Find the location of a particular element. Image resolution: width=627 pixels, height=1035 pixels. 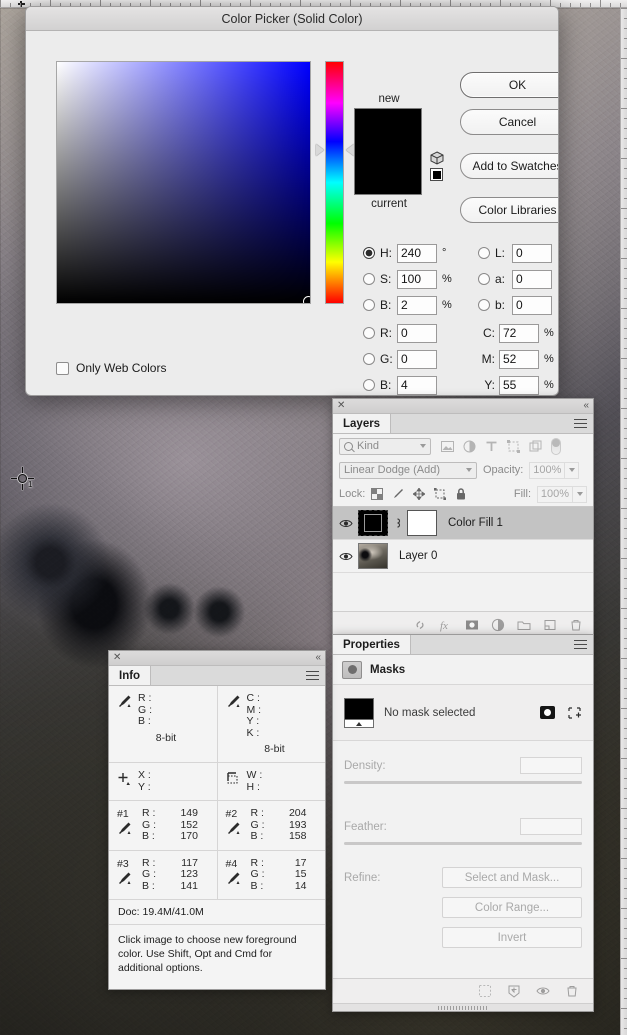

layer-fill-thumbnail is located at coordinates (373, 523).